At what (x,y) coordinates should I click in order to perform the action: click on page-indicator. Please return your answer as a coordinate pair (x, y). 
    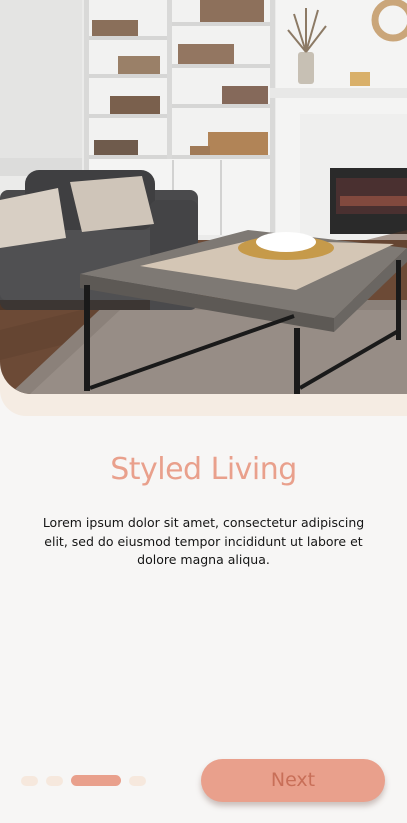
    Looking at the image, I should click on (83, 780).